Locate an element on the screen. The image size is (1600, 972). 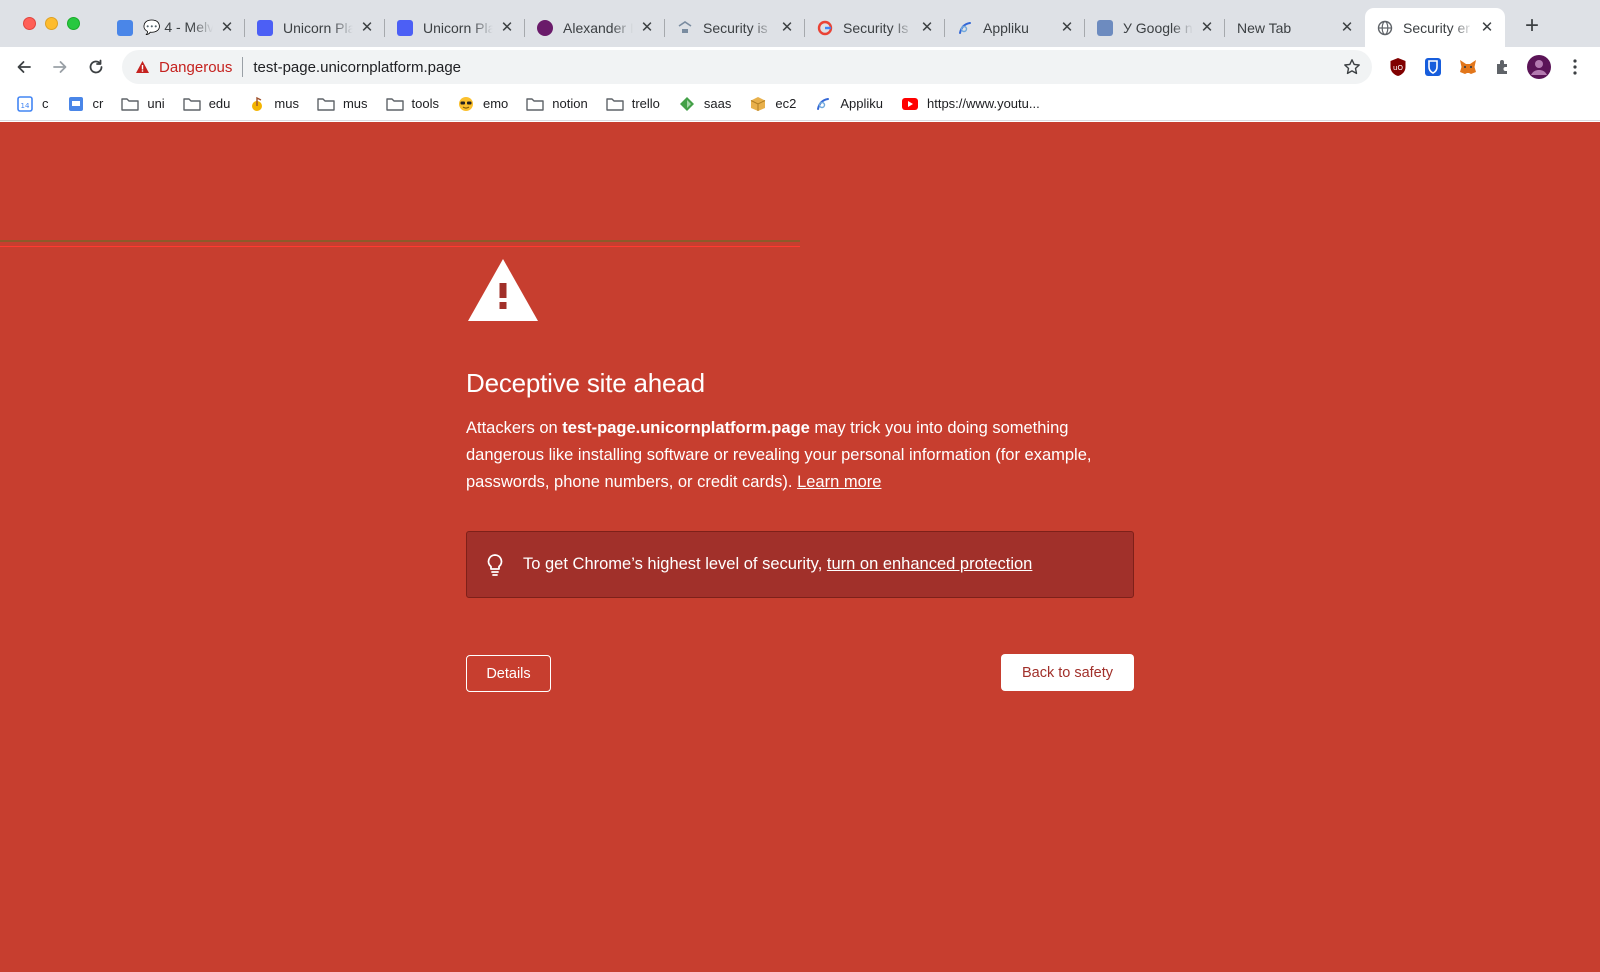
calendar-icon: 14 is located at coordinates (25, 103).